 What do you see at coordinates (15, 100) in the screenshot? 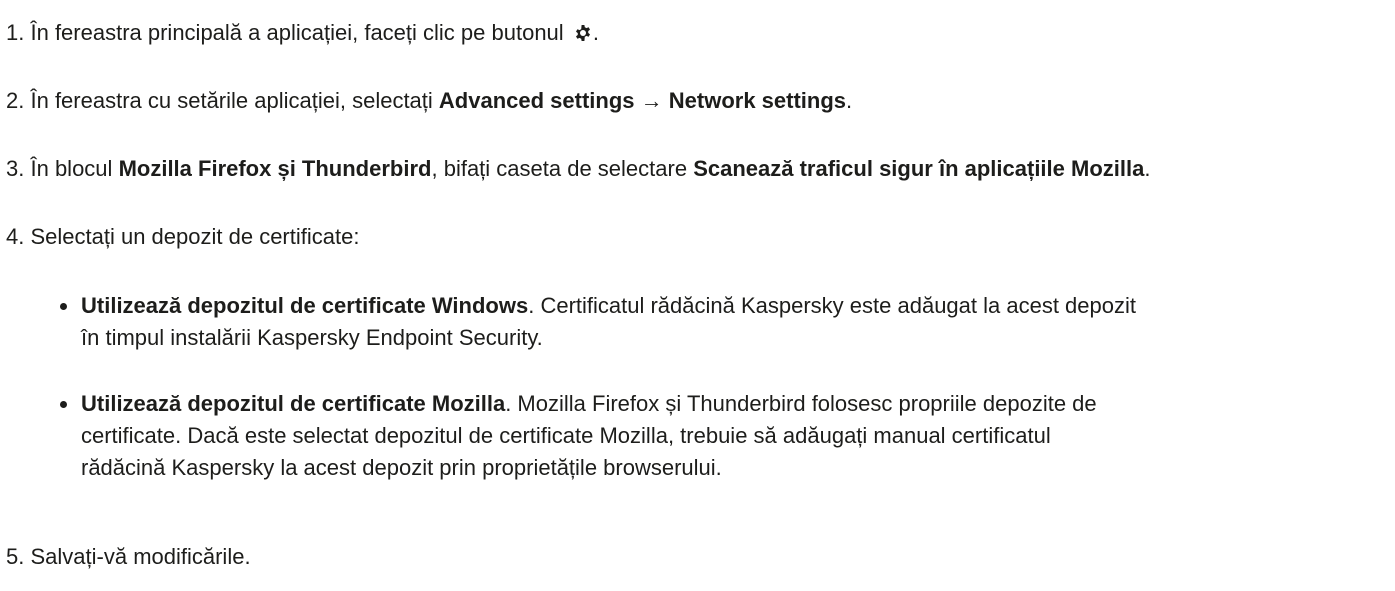
I see `step-number: 2.` at bounding box center [15, 100].